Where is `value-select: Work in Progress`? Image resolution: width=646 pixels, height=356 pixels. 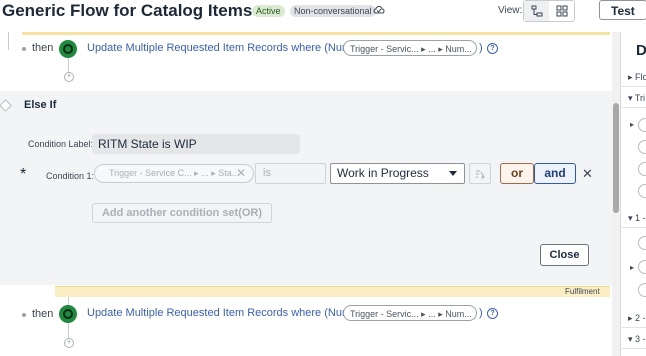
value-select: Work in Progress is located at coordinates (397, 173).